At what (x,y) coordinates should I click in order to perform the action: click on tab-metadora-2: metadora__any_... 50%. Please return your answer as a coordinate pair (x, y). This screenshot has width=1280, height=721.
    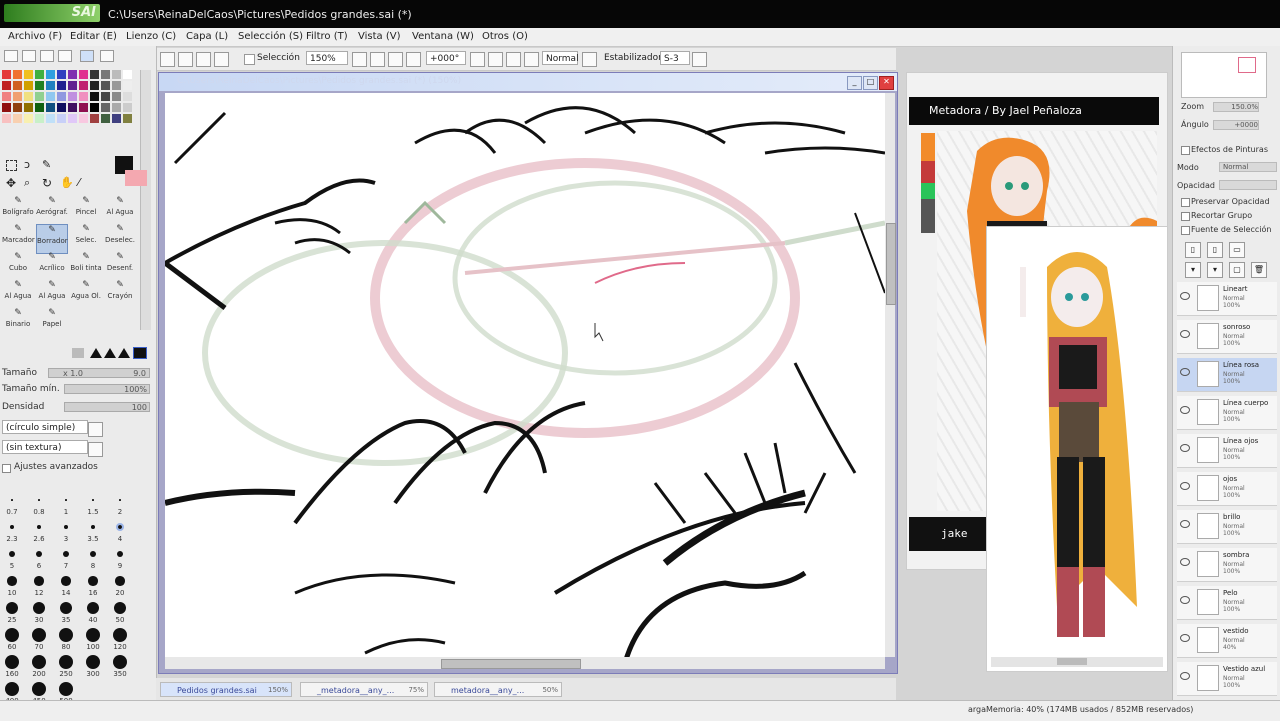
    Looking at the image, I should click on (498, 689).